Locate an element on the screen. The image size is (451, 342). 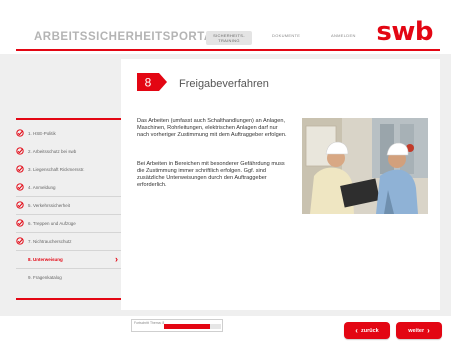
sidebar-item-fragenkatalog: 9. Fragenkatalog is located at coordinates (69, 277).